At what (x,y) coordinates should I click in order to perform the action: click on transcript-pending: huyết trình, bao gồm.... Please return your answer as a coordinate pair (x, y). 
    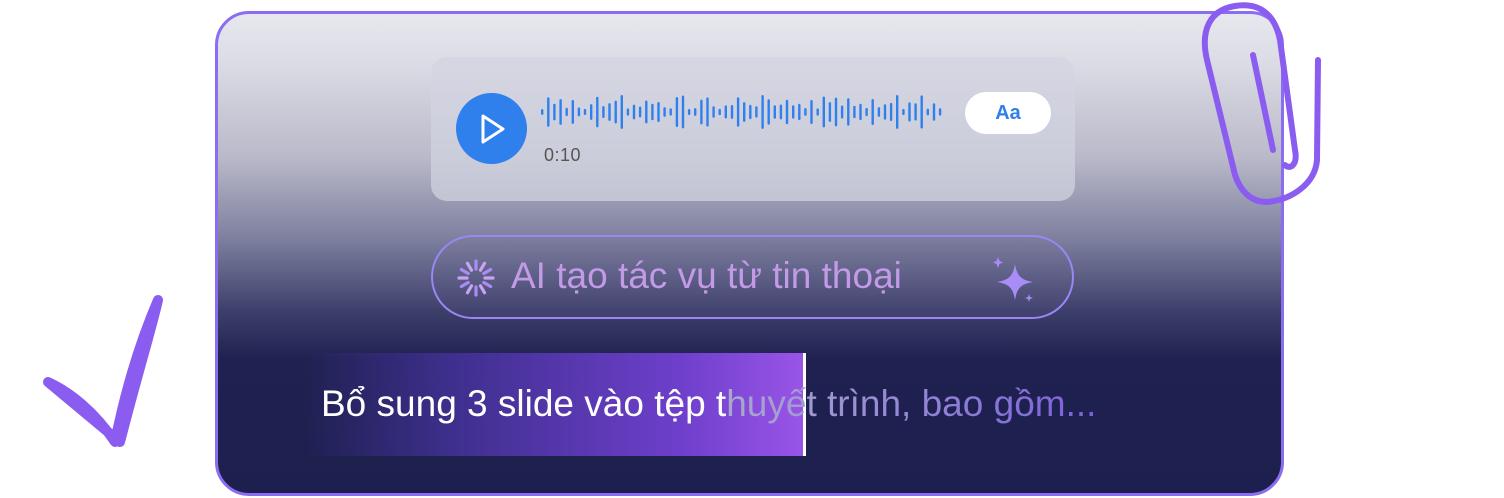
    Looking at the image, I should click on (911, 403).